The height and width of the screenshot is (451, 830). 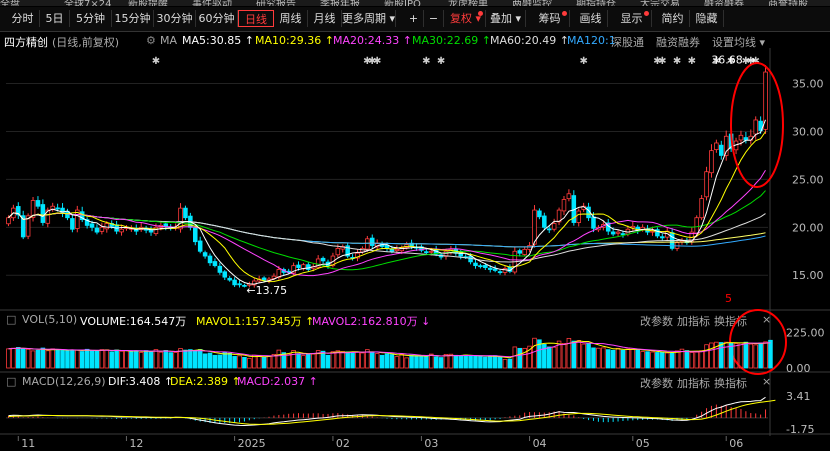 I want to click on macd-tick-label: -1.75, so click(x=800, y=429).